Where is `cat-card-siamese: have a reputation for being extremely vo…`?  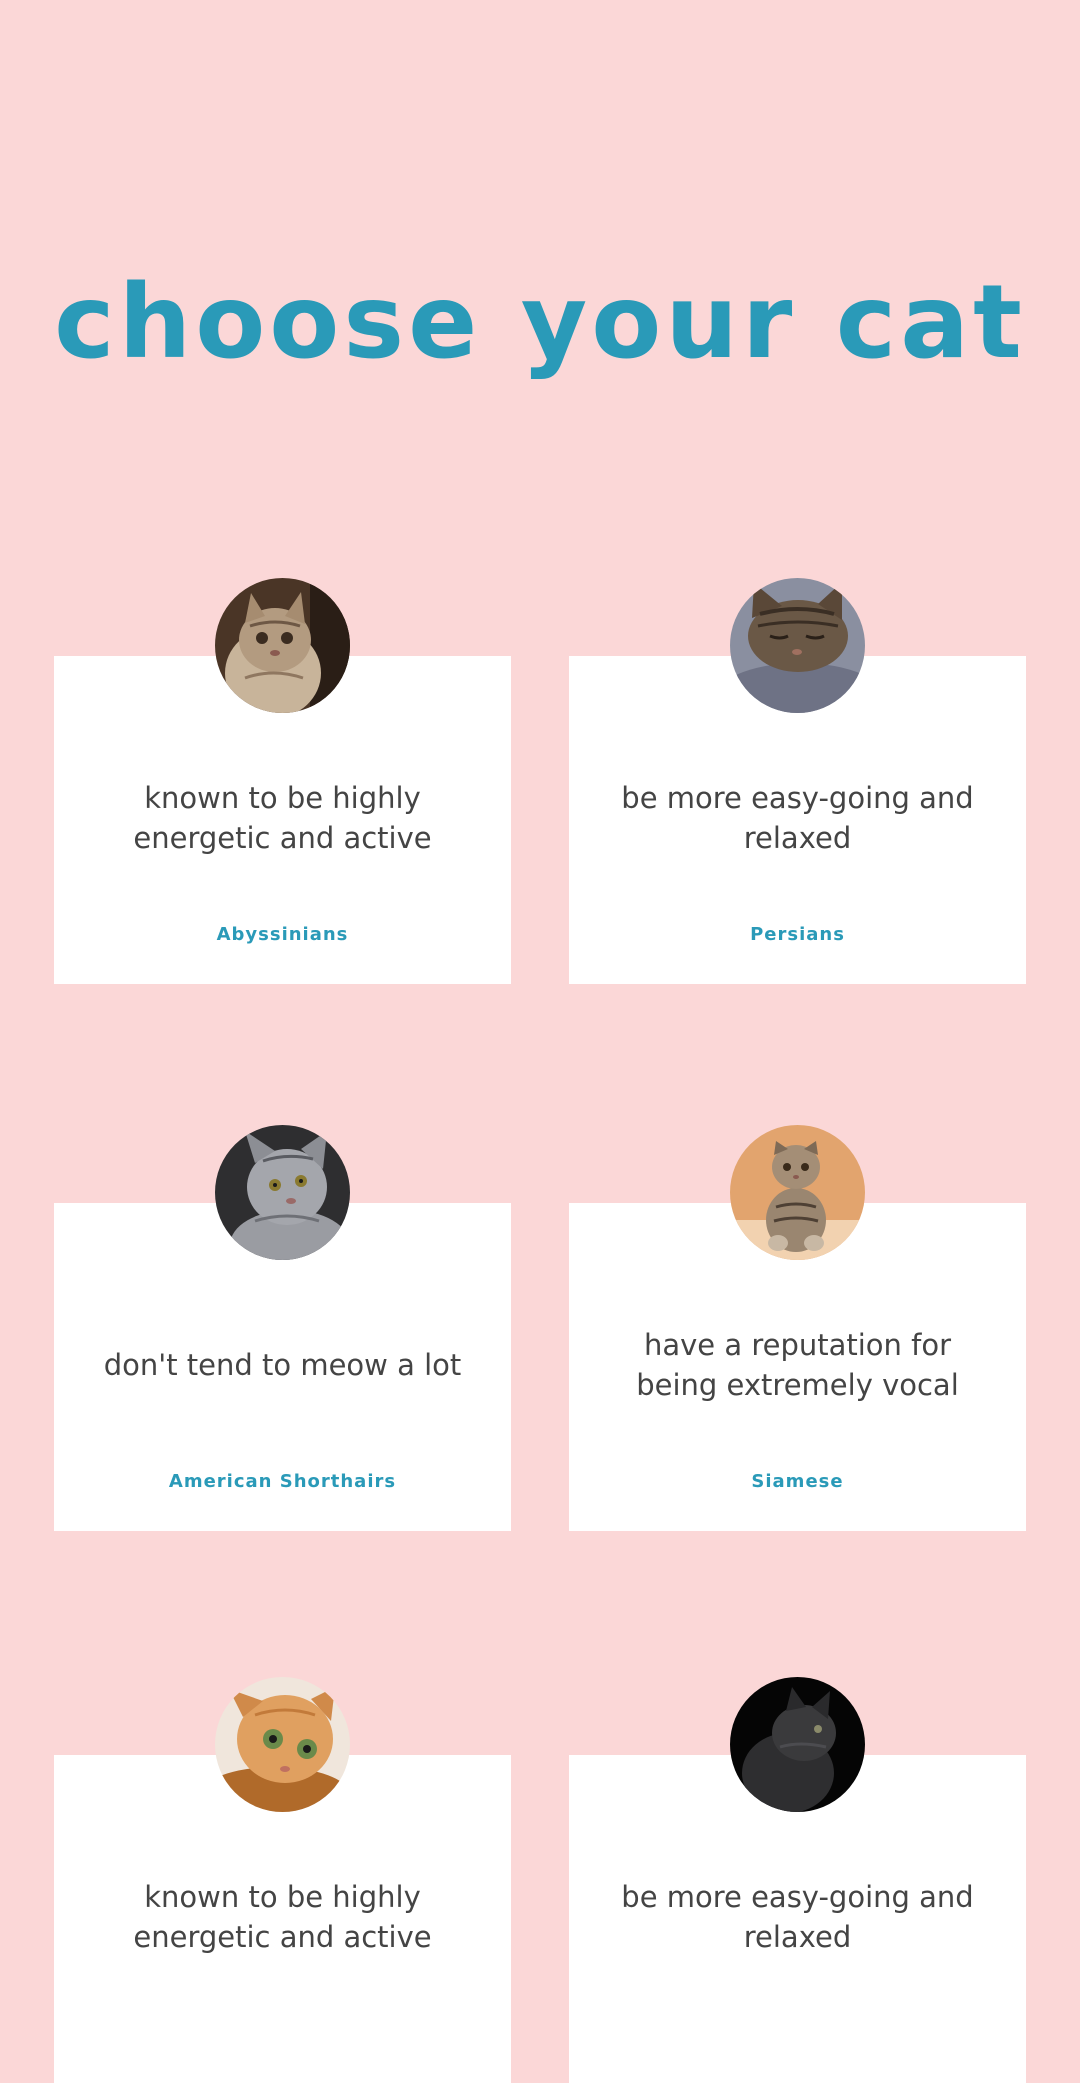 cat-card-siamese: have a reputation for being extremely vo… is located at coordinates (797, 1328).